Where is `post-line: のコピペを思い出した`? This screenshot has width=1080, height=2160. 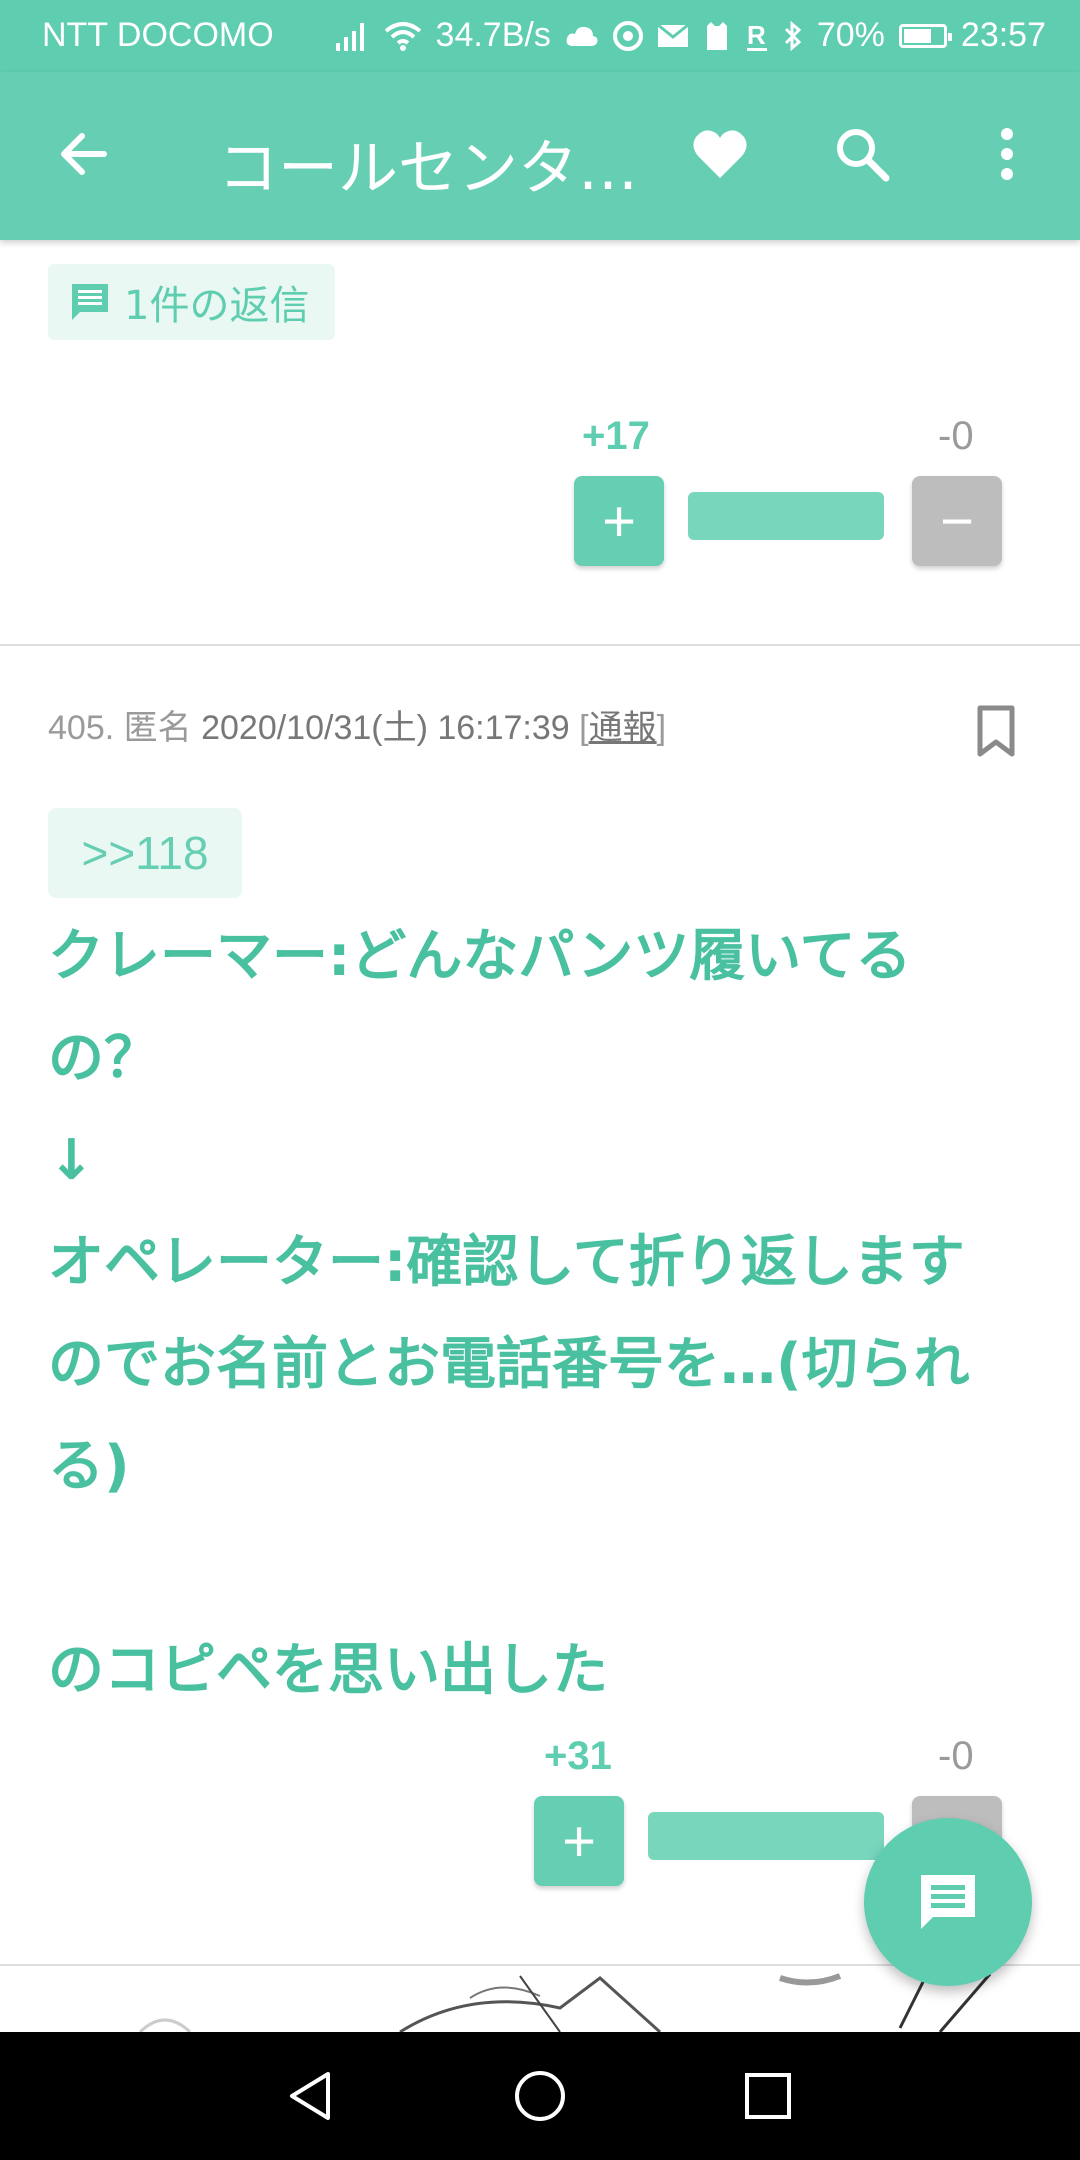 post-line: のコピペを思い出した is located at coordinates (328, 1670).